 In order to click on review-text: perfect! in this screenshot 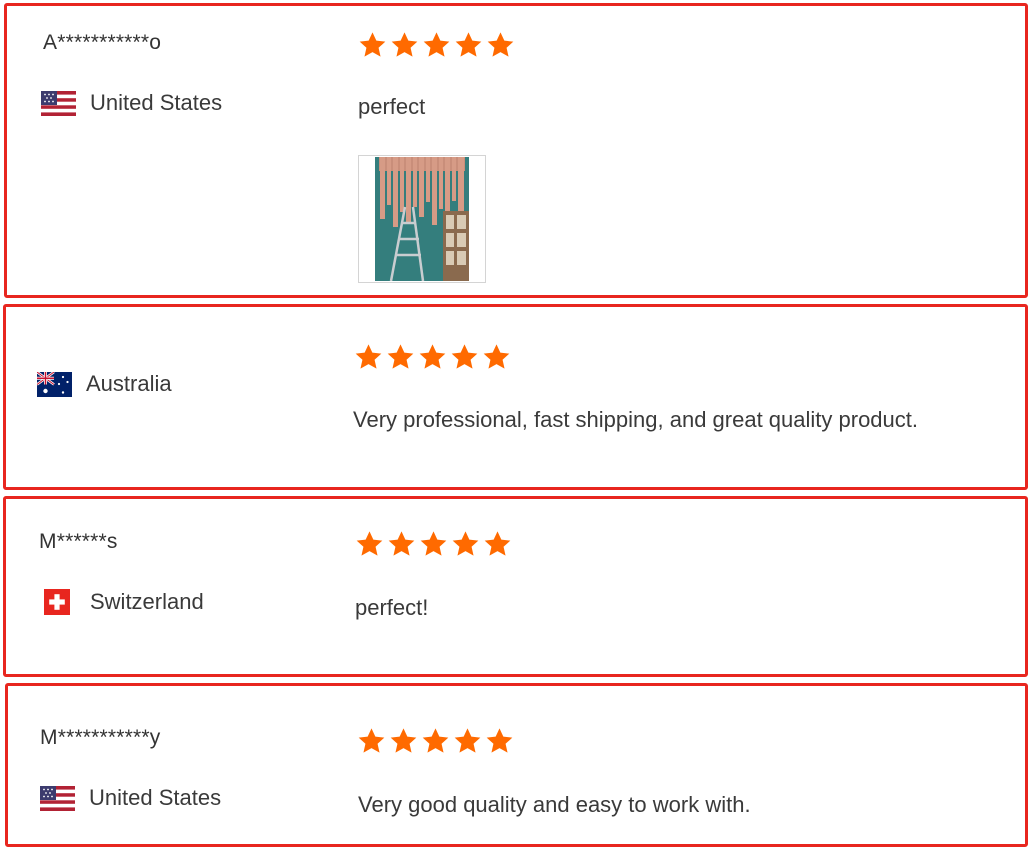, I will do `click(392, 607)`.